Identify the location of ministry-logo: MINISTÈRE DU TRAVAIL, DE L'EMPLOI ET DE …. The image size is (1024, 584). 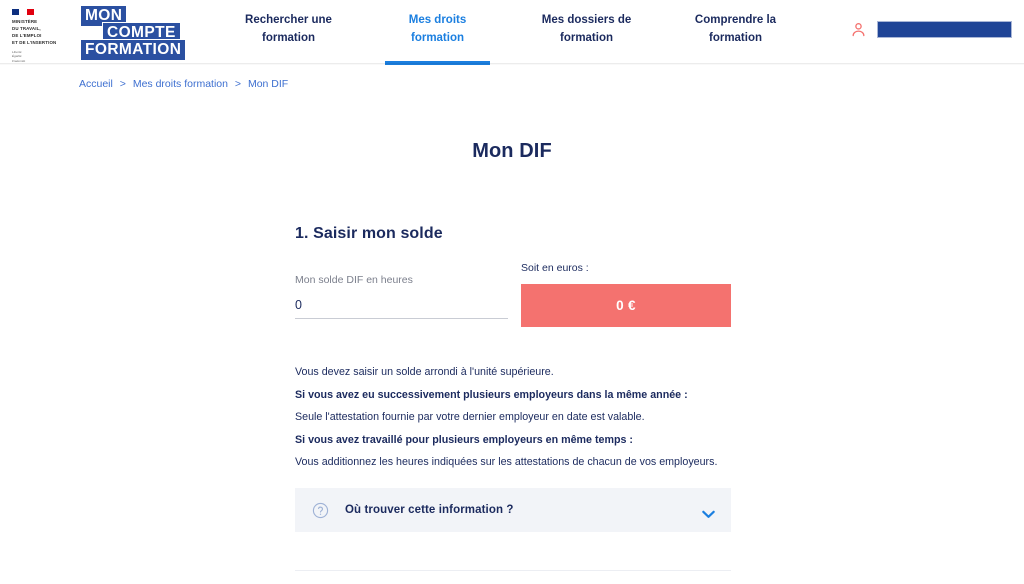
(43, 36).